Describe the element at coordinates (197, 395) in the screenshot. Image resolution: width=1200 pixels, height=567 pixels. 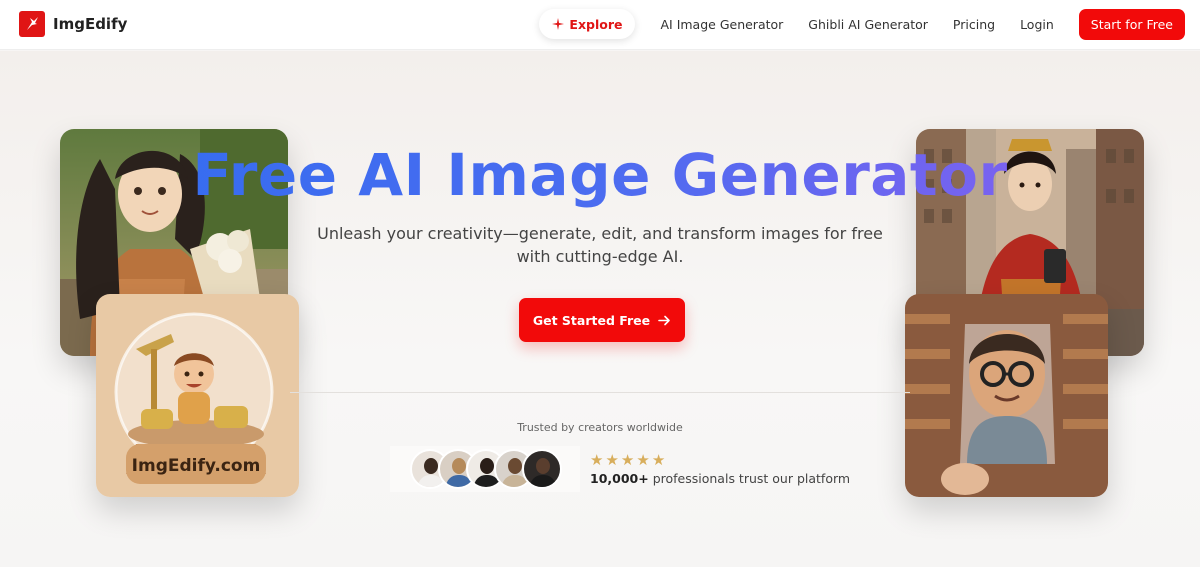
I see `snow-globe-image: ImgEdify.com` at that location.